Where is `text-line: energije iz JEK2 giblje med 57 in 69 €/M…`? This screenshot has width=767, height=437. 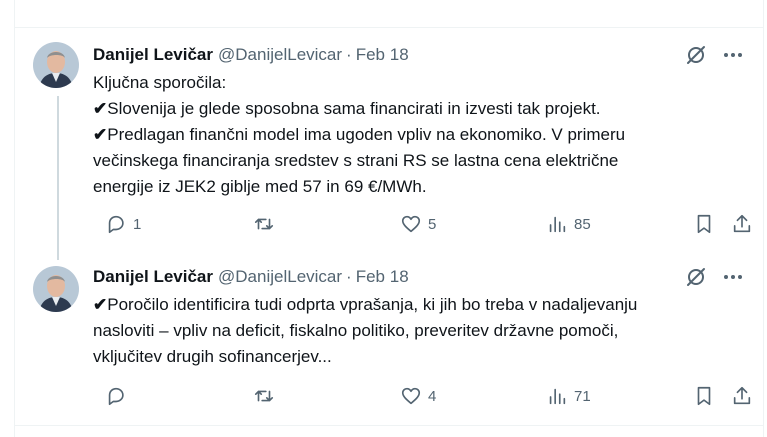 text-line: energije iz JEK2 giblje med 57 in 69 €/M… is located at coordinates (260, 186).